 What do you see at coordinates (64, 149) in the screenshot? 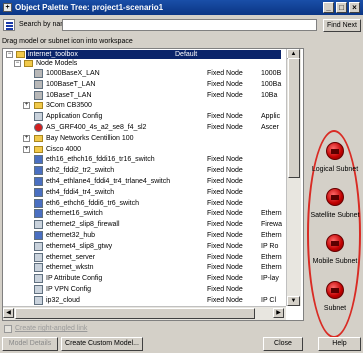
I see `tree-row-label: Cisco 4000` at bounding box center [64, 149].